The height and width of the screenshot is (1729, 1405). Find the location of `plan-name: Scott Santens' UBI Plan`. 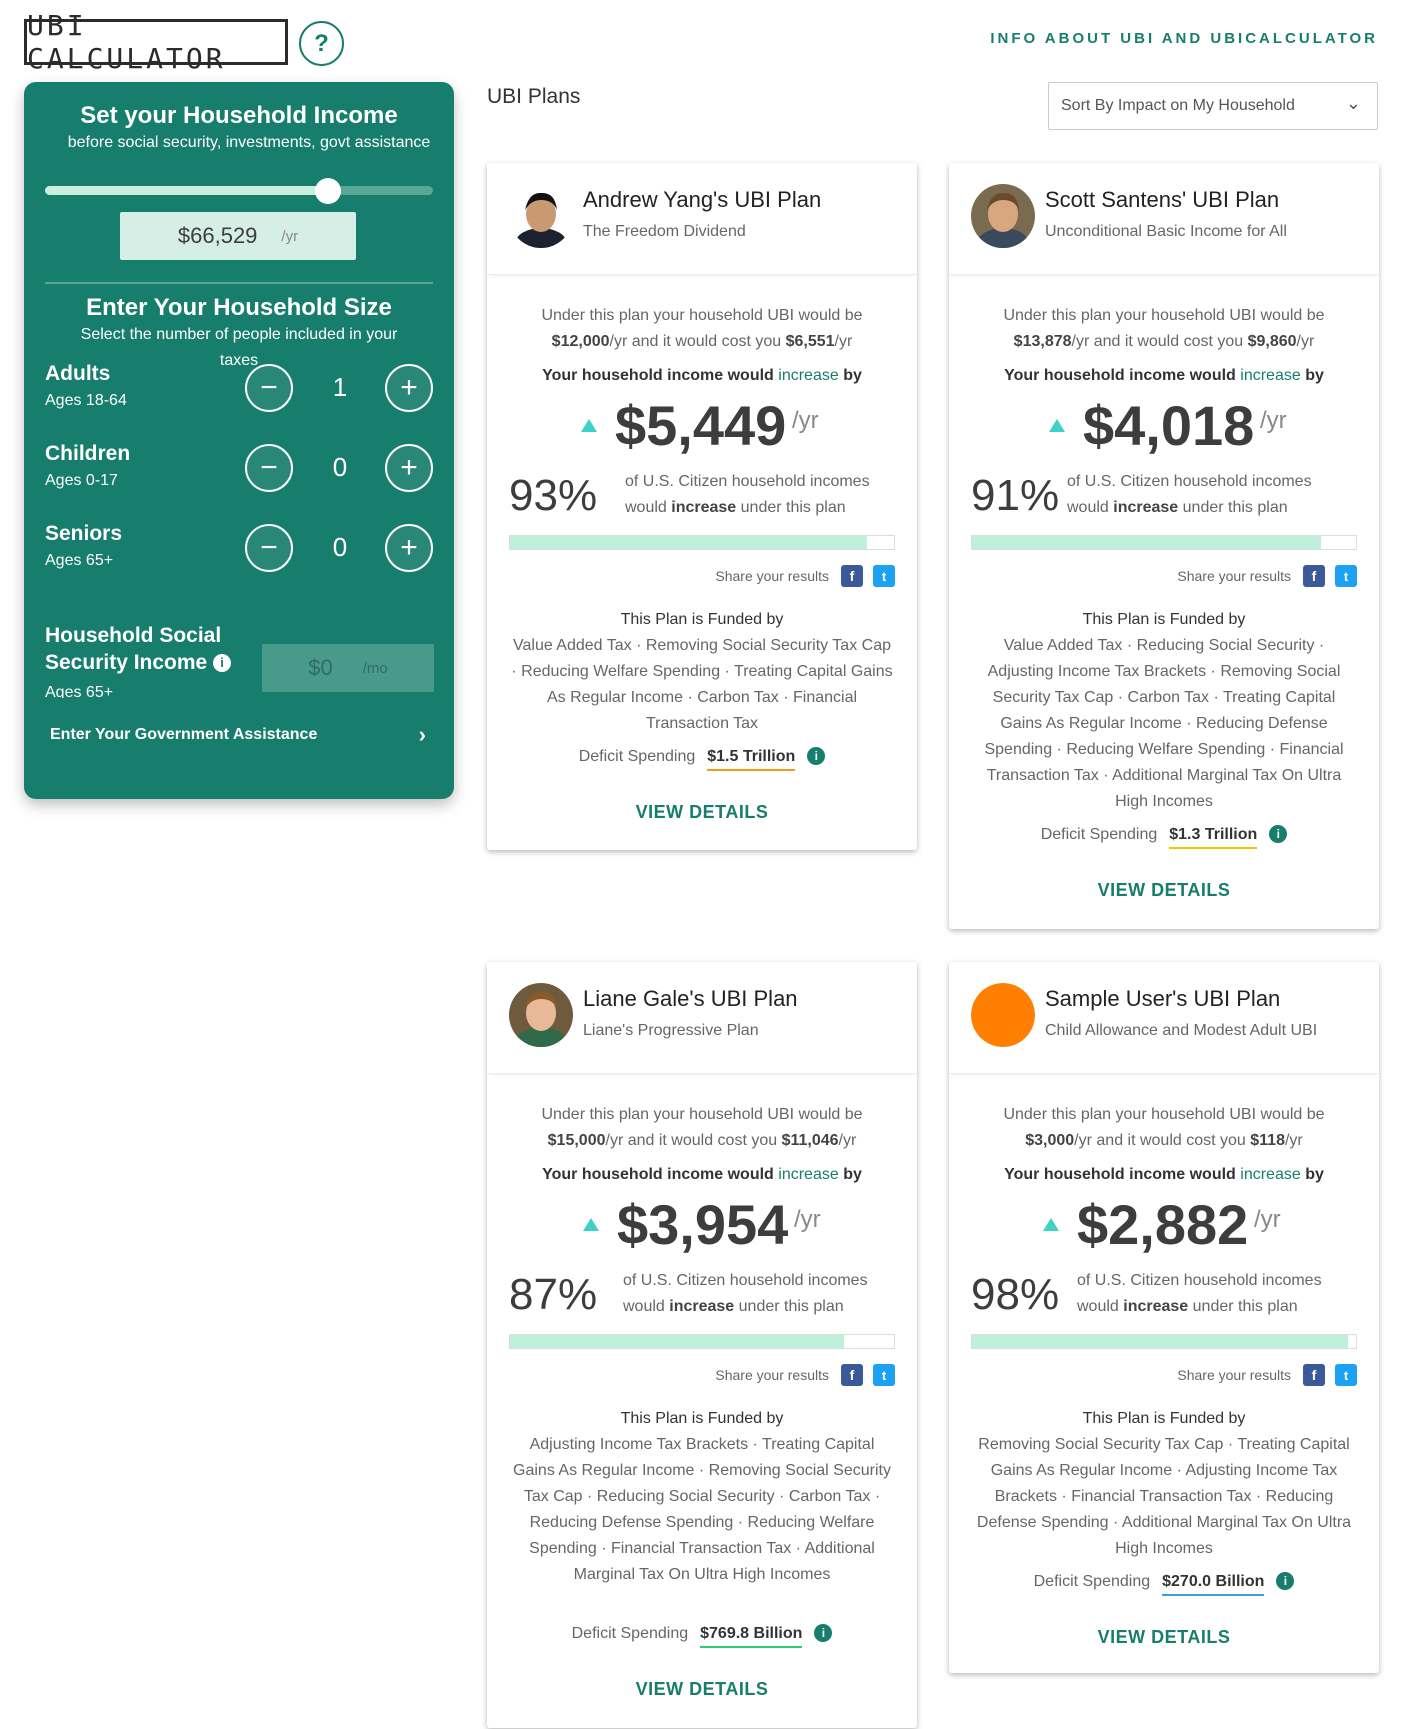

plan-name: Scott Santens' UBI Plan is located at coordinates (1162, 200).